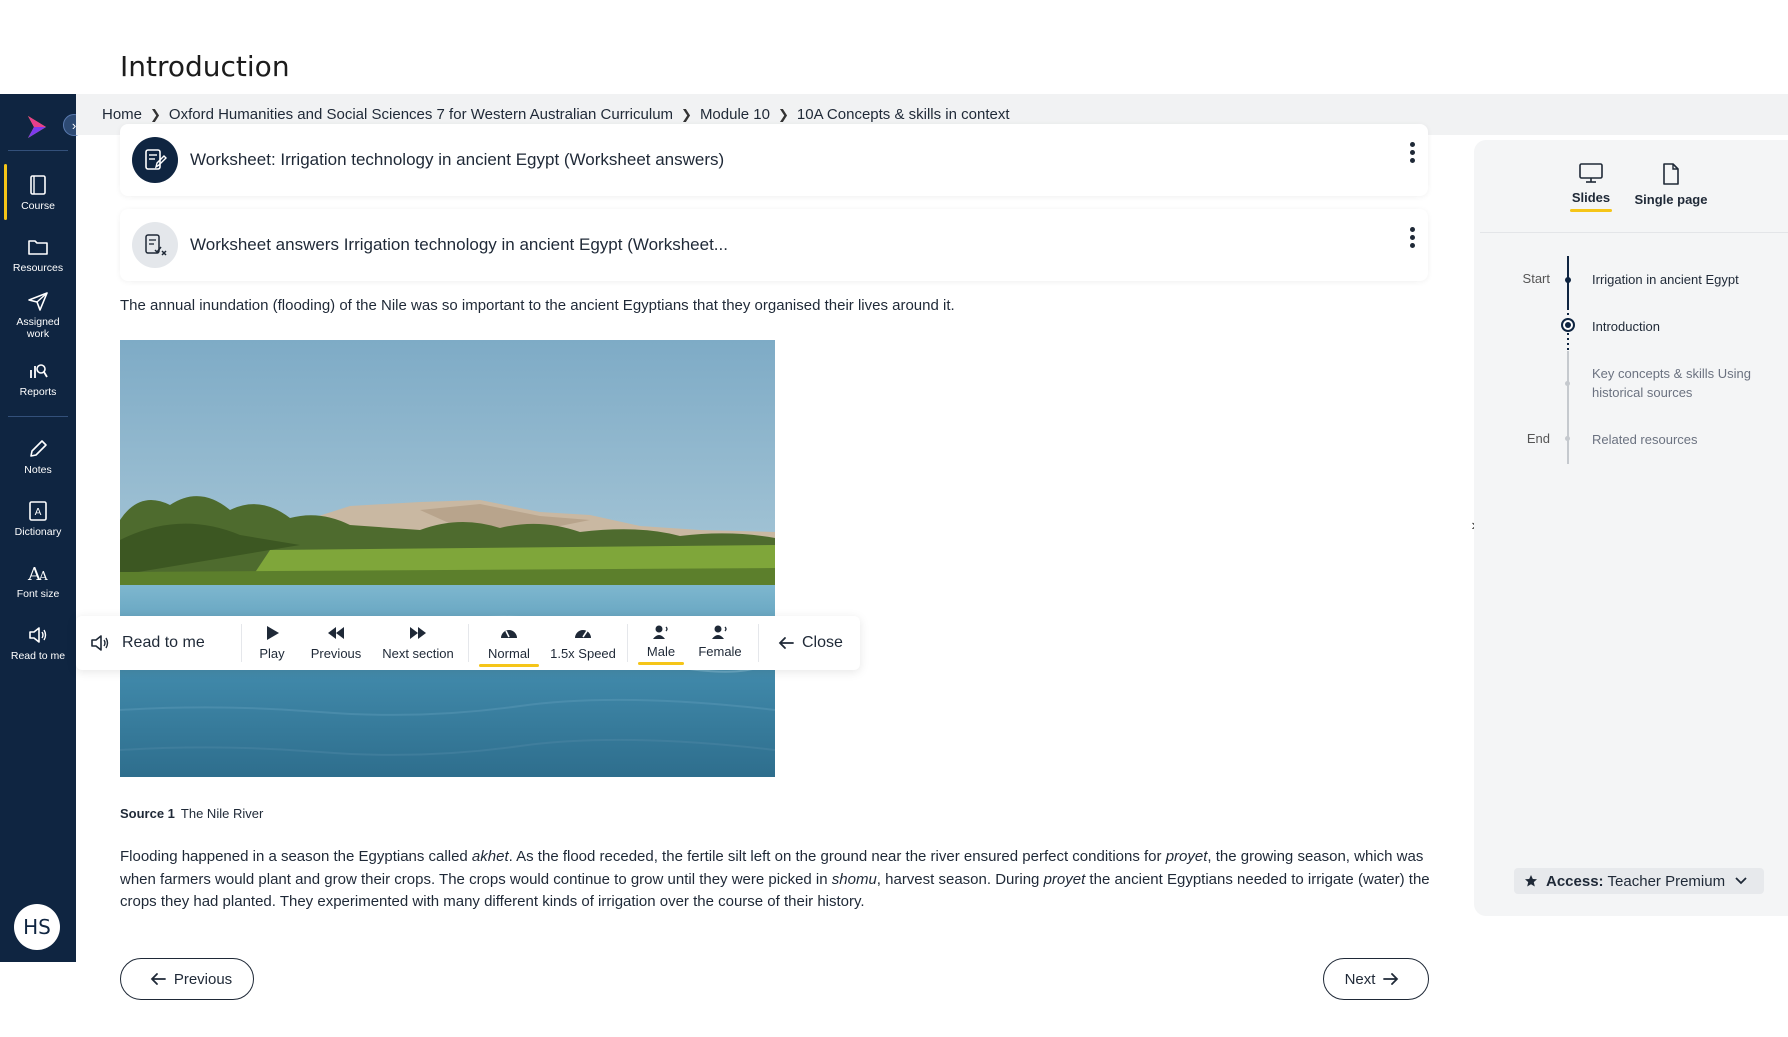 The height and width of the screenshot is (1037, 1788). I want to click on next-section-label: Next section, so click(418, 653).